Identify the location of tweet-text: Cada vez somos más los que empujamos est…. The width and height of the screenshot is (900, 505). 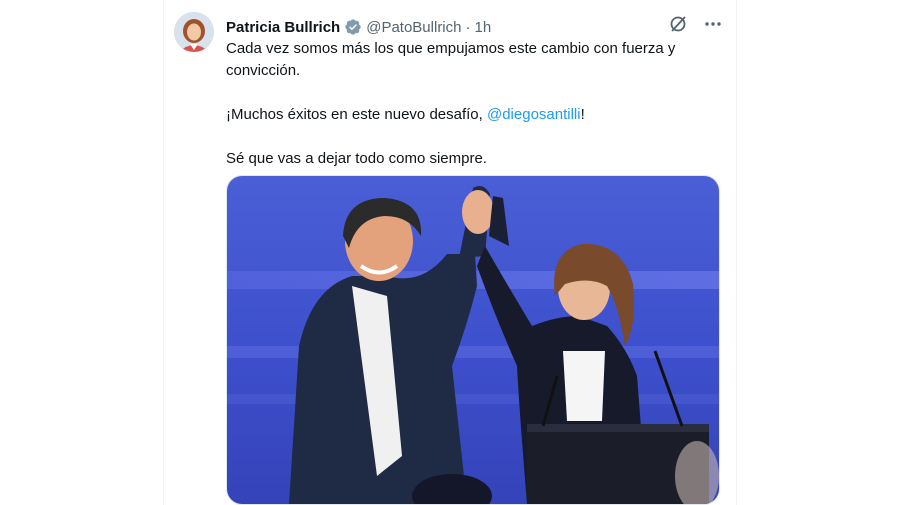
(476, 104).